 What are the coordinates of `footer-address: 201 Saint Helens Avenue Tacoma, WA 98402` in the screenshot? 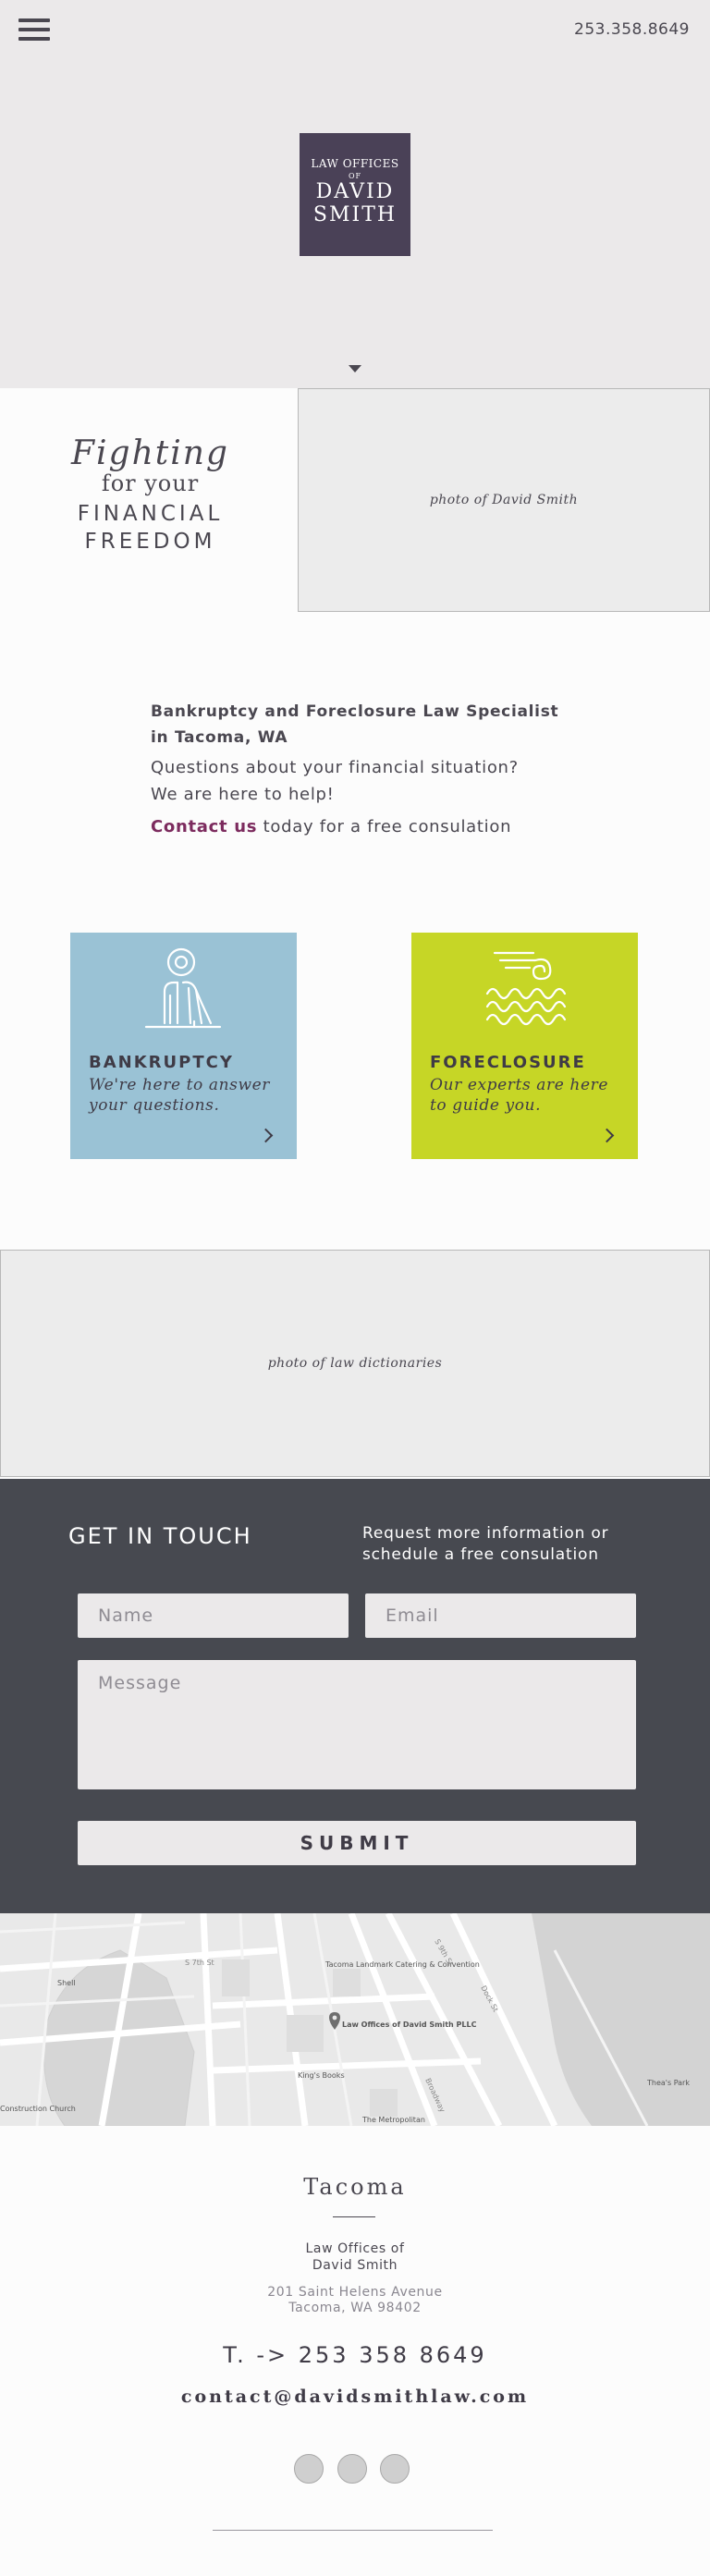 It's located at (355, 2300).